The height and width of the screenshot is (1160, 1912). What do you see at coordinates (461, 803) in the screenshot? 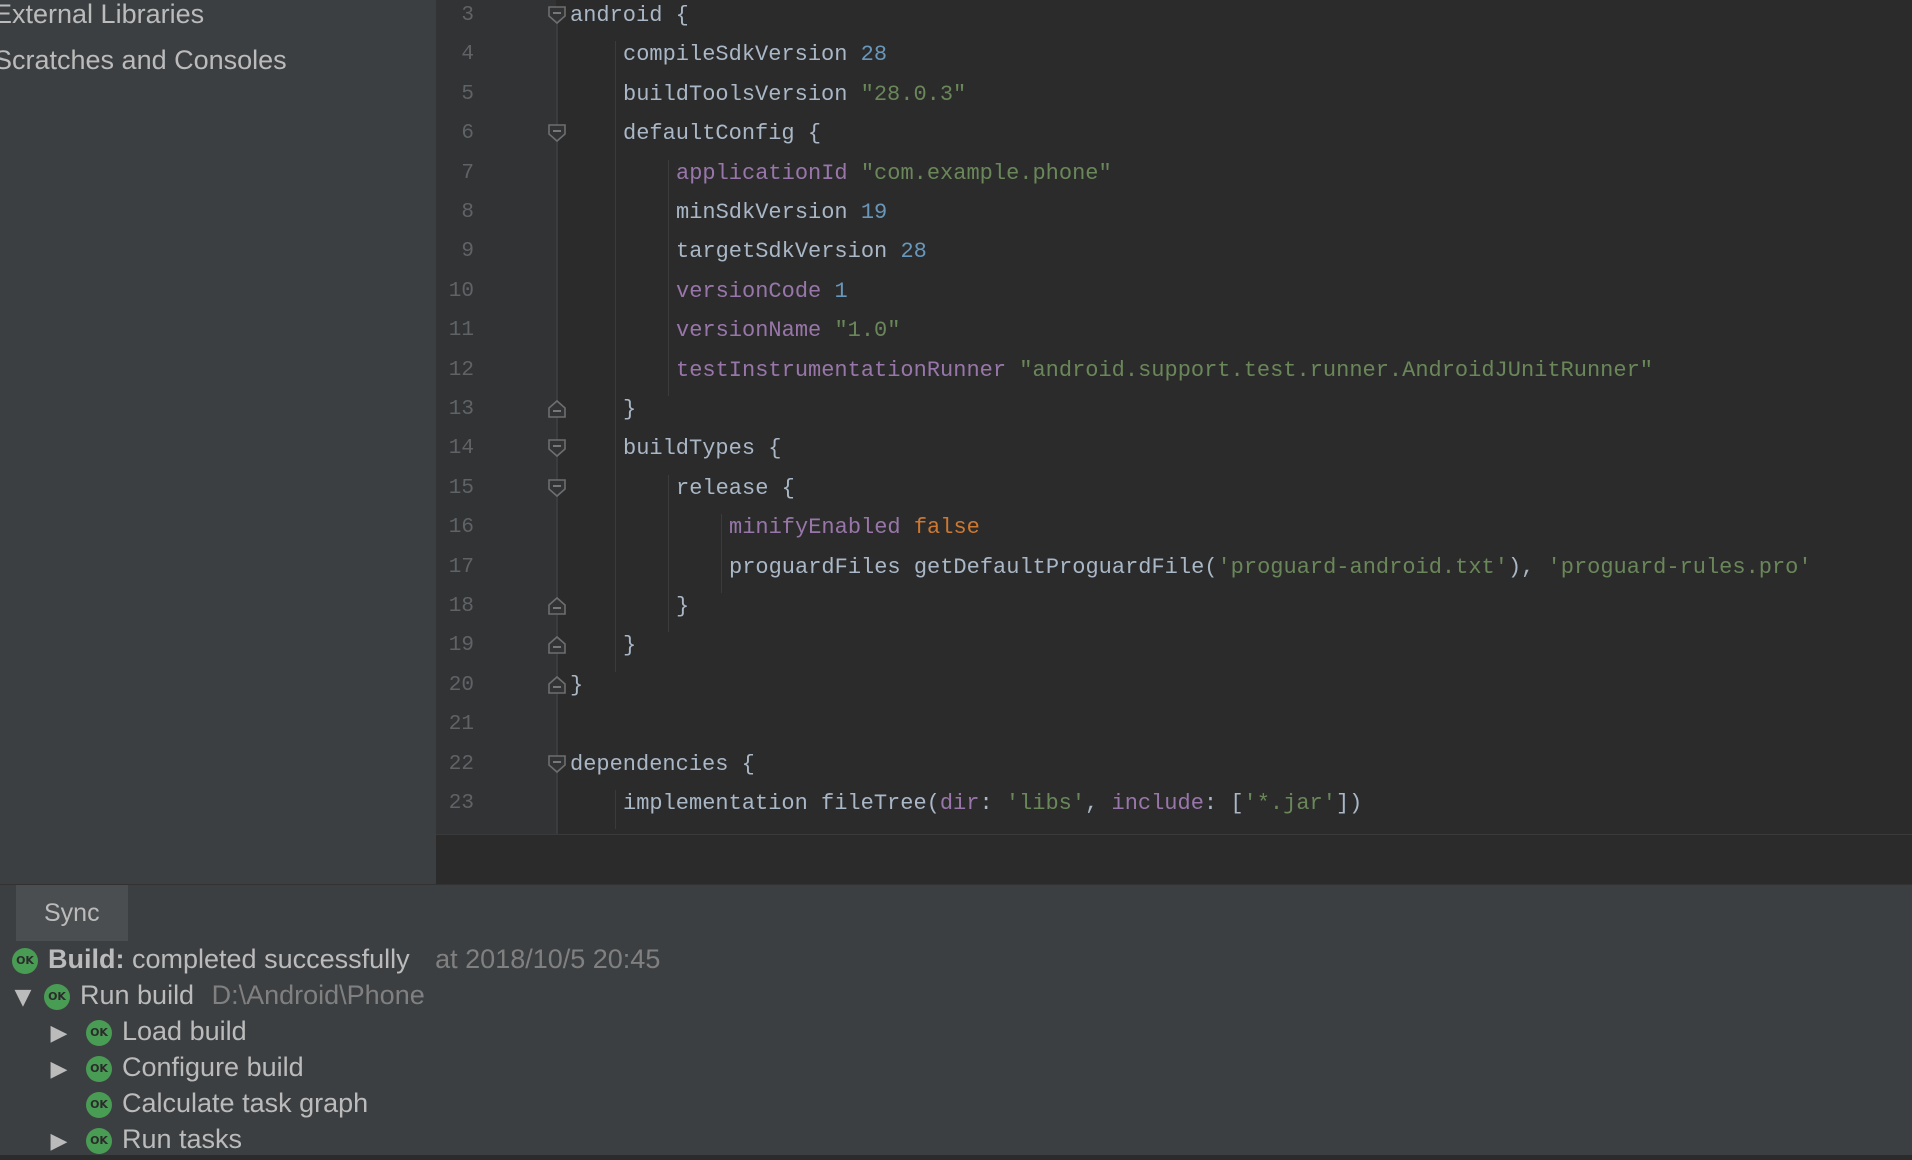
I see `line-number: 23` at bounding box center [461, 803].